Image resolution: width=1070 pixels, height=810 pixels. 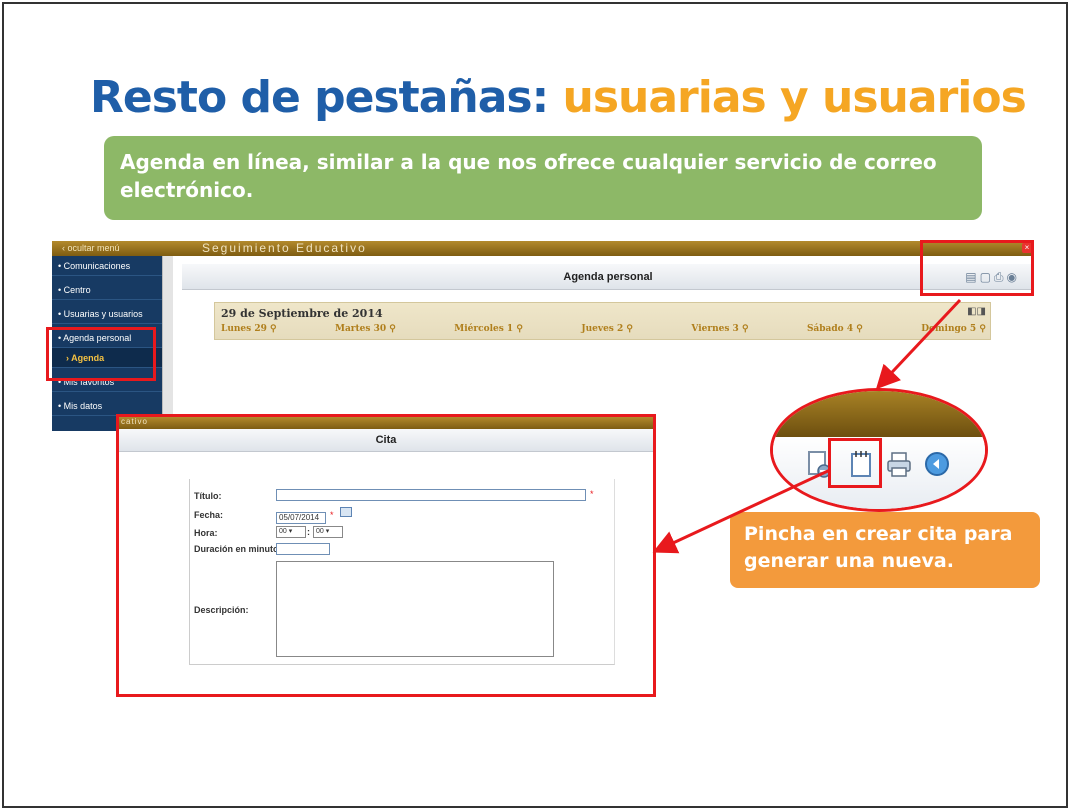 I want to click on next-week-icon: ◨, so click(x=981, y=311).